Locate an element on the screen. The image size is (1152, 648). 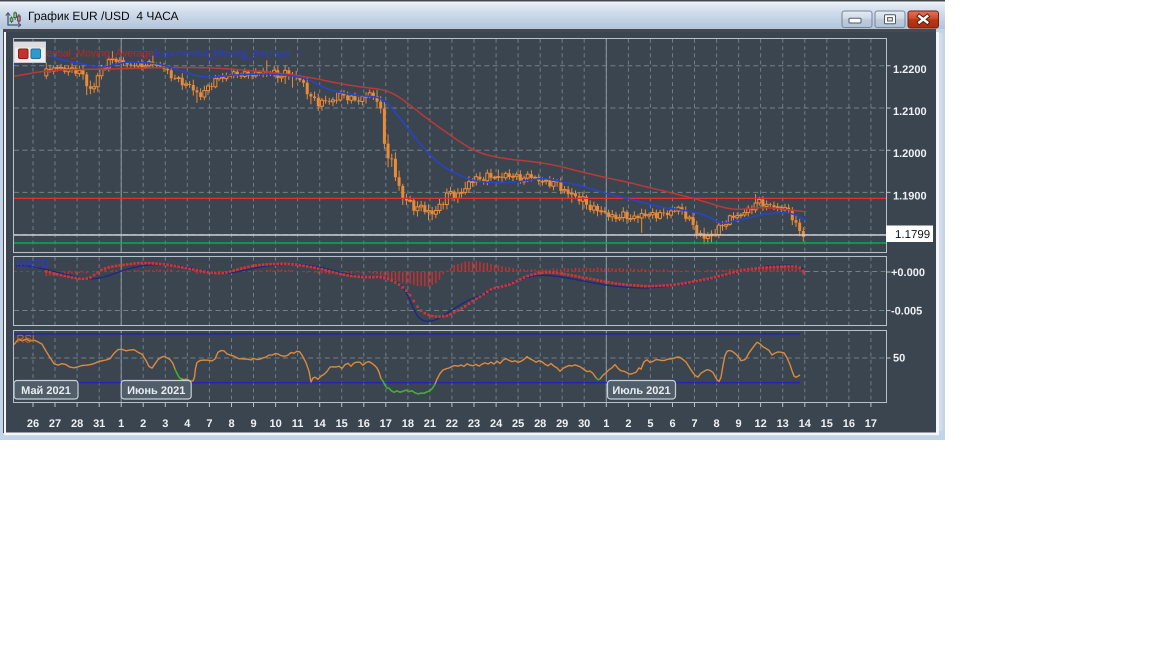
svg-text: 30 is located at coordinates (584, 424).